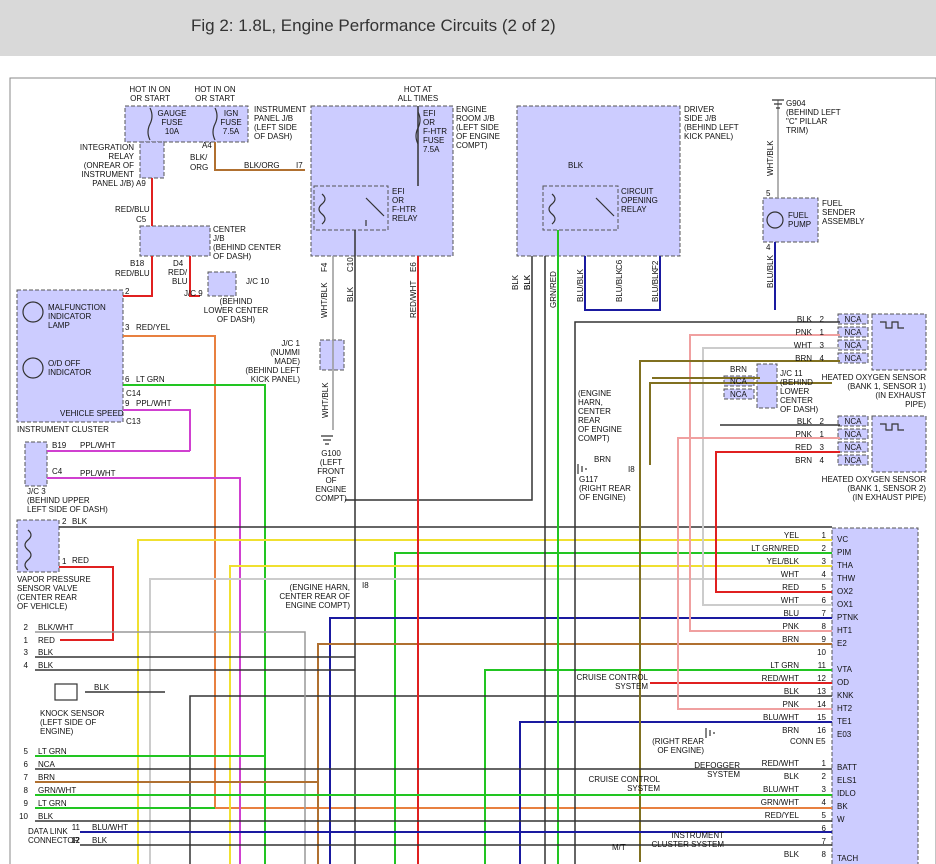 This screenshot has height=864, width=936. What do you see at coordinates (792, 854) in the screenshot?
I see `ecm-pin-23-wire: BLK` at bounding box center [792, 854].